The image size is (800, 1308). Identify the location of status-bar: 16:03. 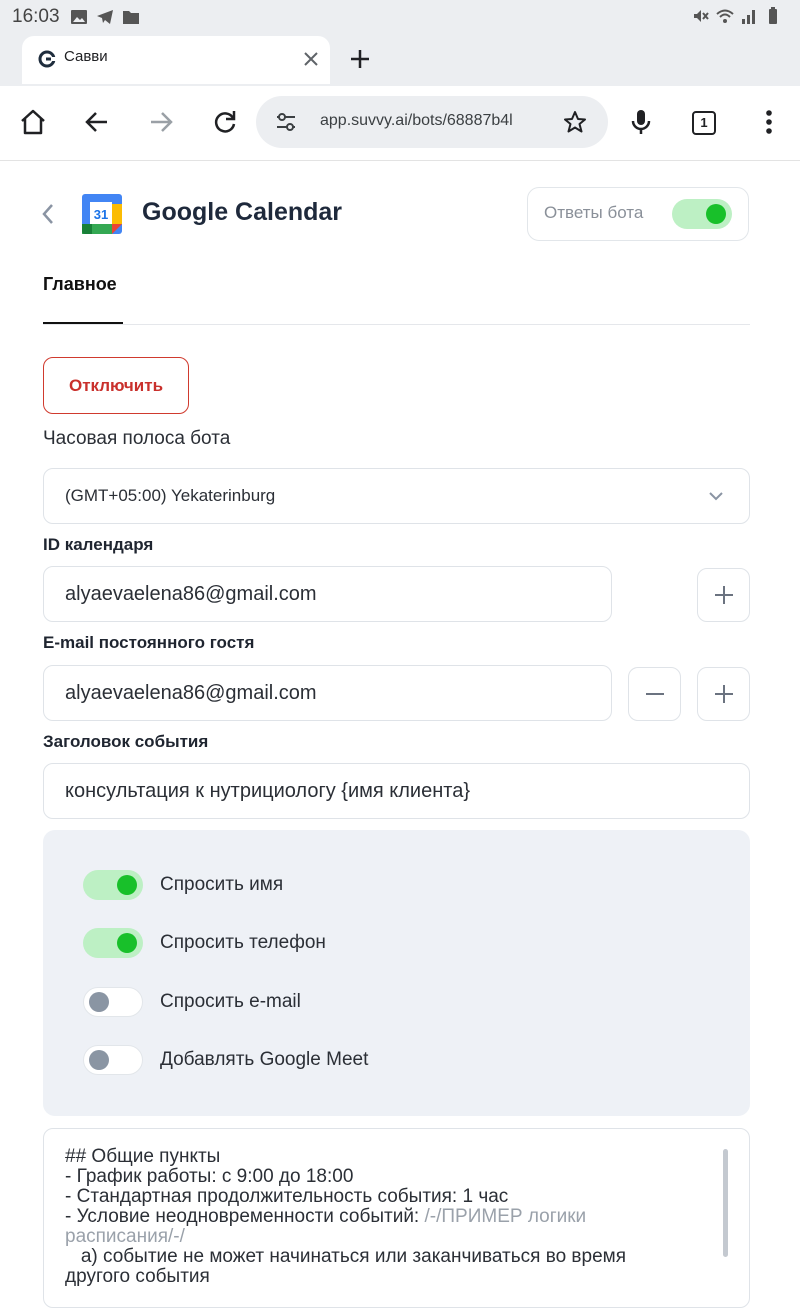
(400, 17).